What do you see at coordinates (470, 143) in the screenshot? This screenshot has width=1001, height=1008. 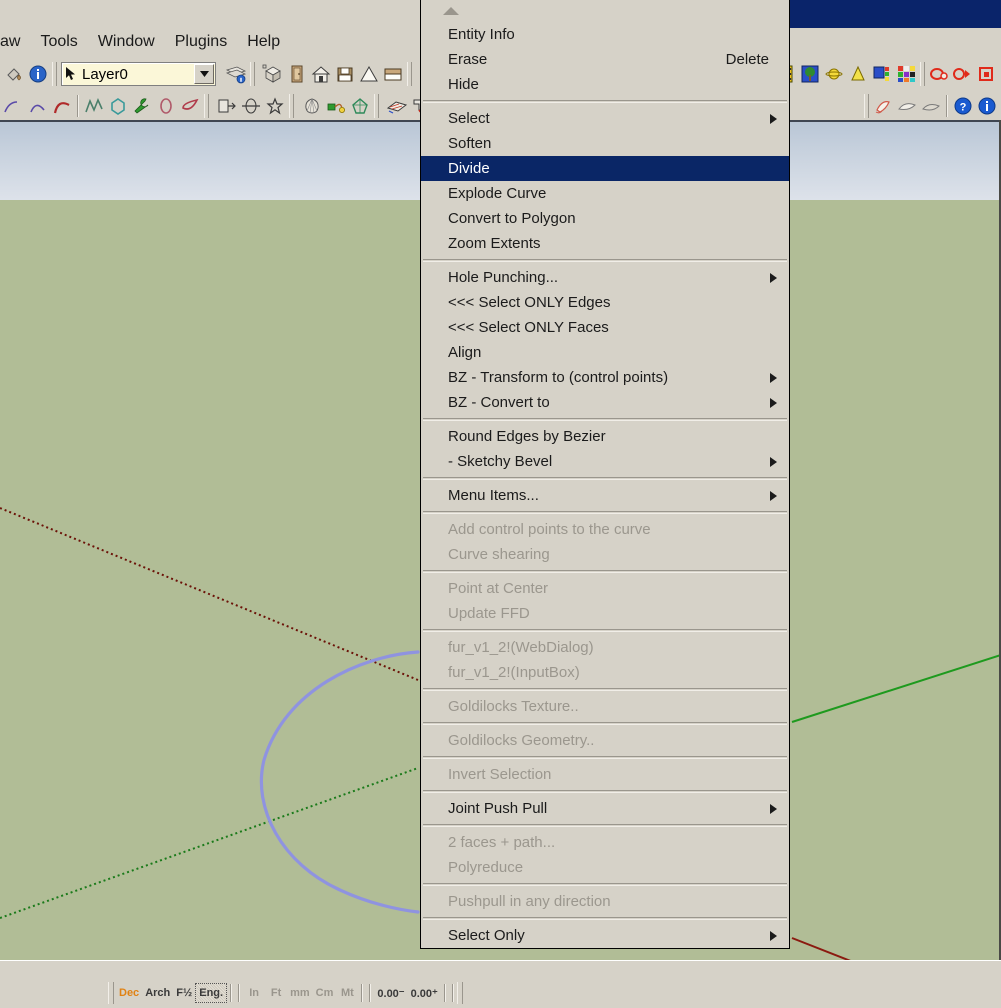 I see `context-menu-item-label: Soften` at bounding box center [470, 143].